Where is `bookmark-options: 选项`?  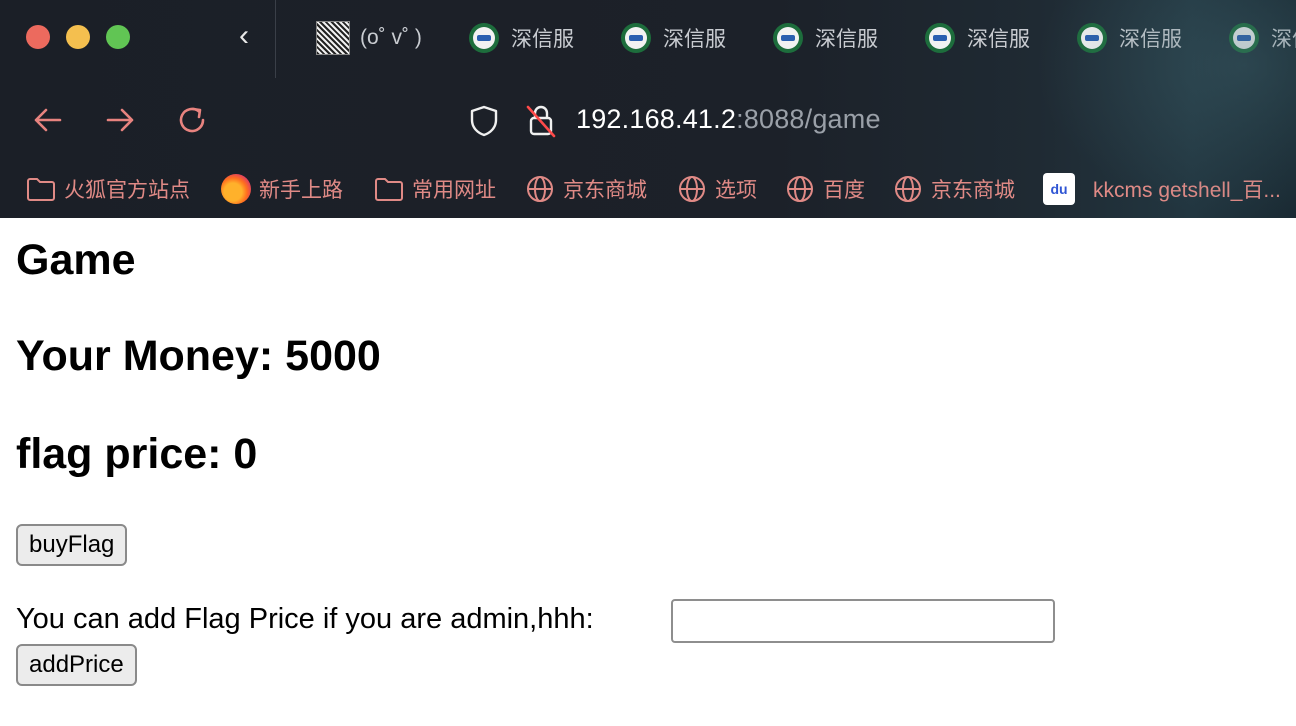
bookmark-options: 选项 is located at coordinates (717, 189).